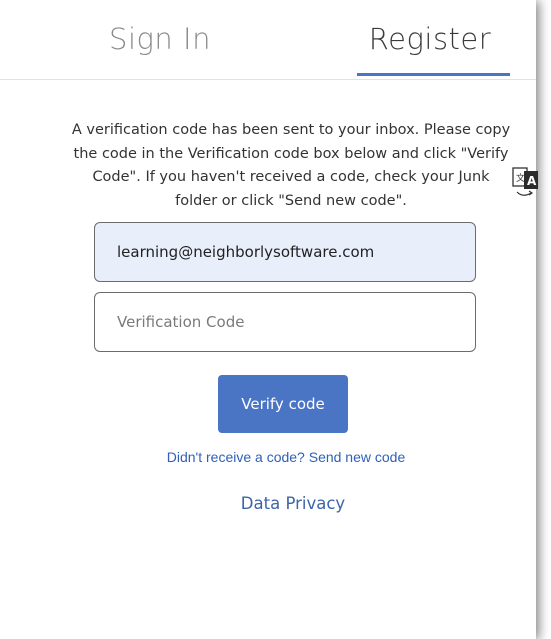  I want to click on auth-tabs: Sign In Register, so click(268, 40).